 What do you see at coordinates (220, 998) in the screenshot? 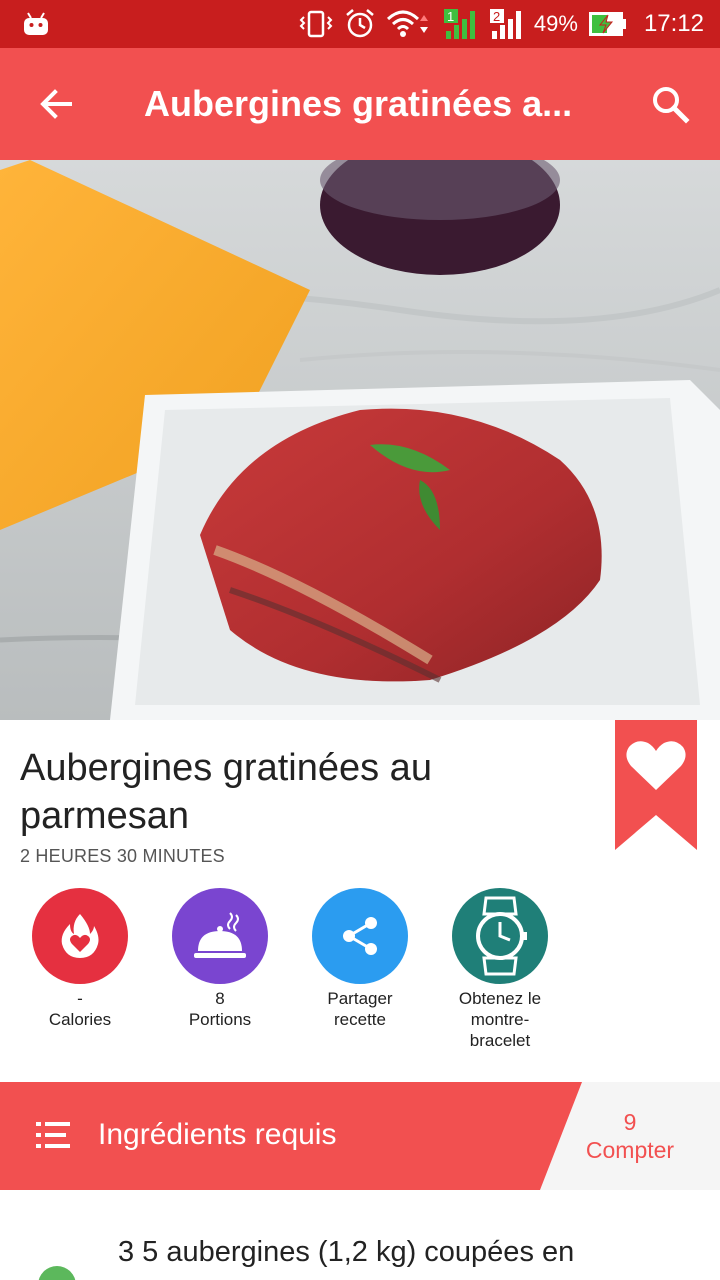
I see `portions-value: 8` at bounding box center [220, 998].